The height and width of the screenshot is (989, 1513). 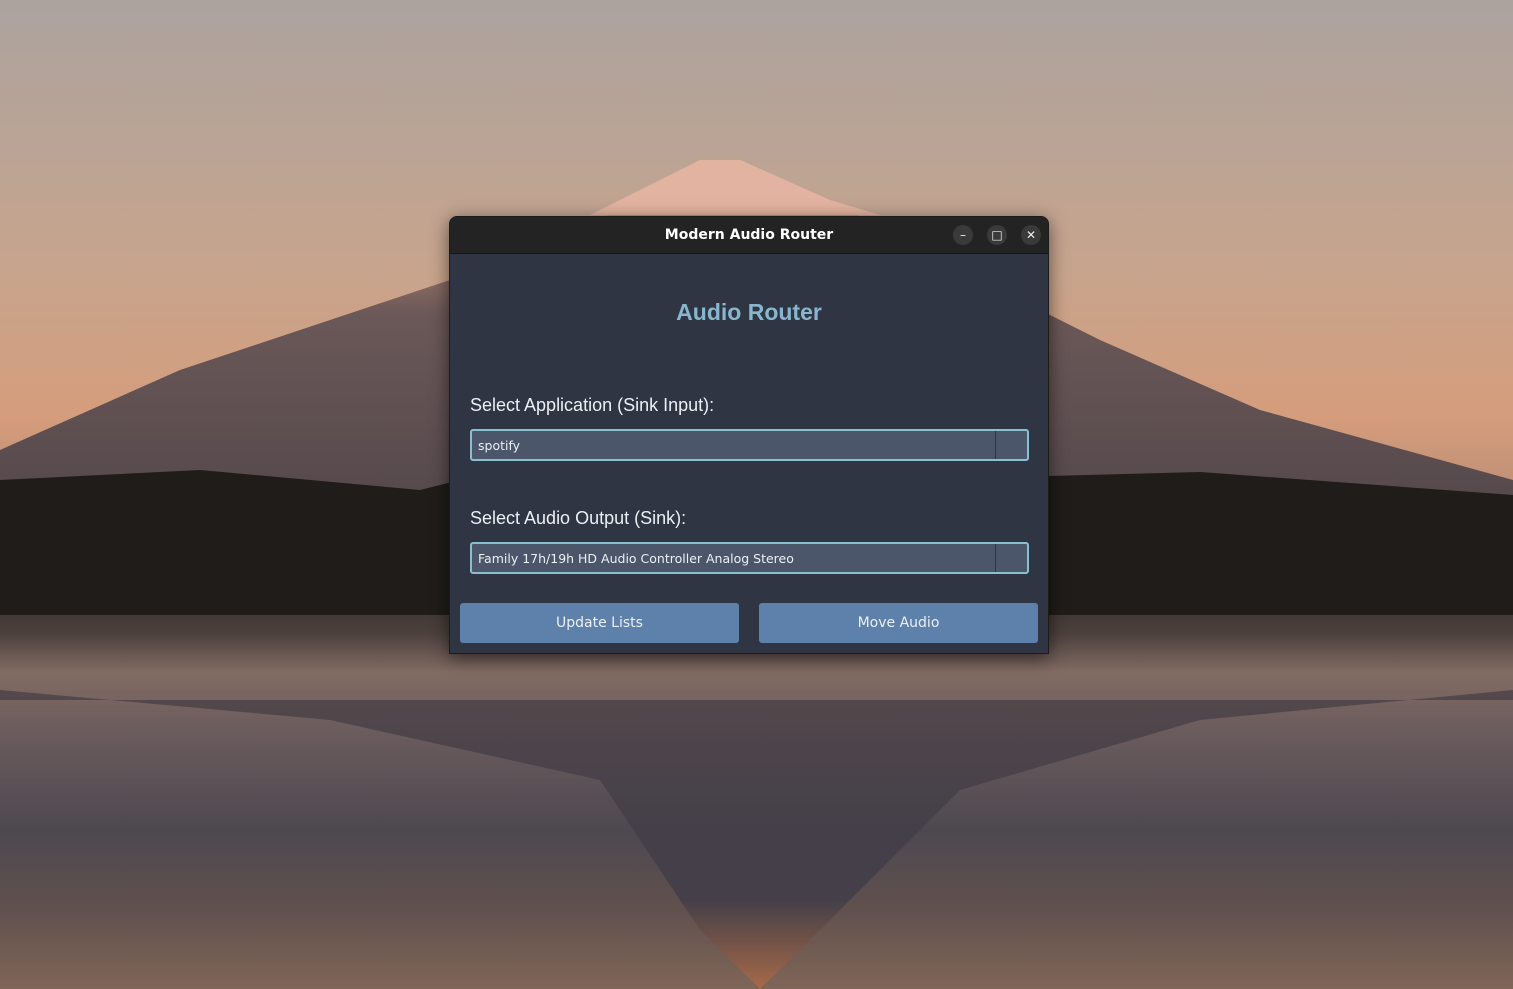 What do you see at coordinates (749, 235) in the screenshot?
I see `window-titlebar: Modern Audio Router – □ ✕` at bounding box center [749, 235].